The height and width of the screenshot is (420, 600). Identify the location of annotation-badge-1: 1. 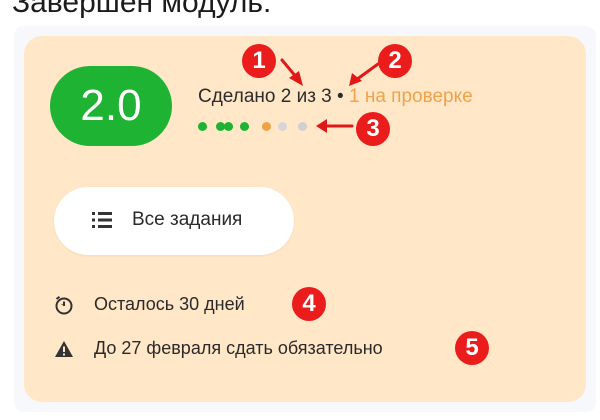
(259, 61).